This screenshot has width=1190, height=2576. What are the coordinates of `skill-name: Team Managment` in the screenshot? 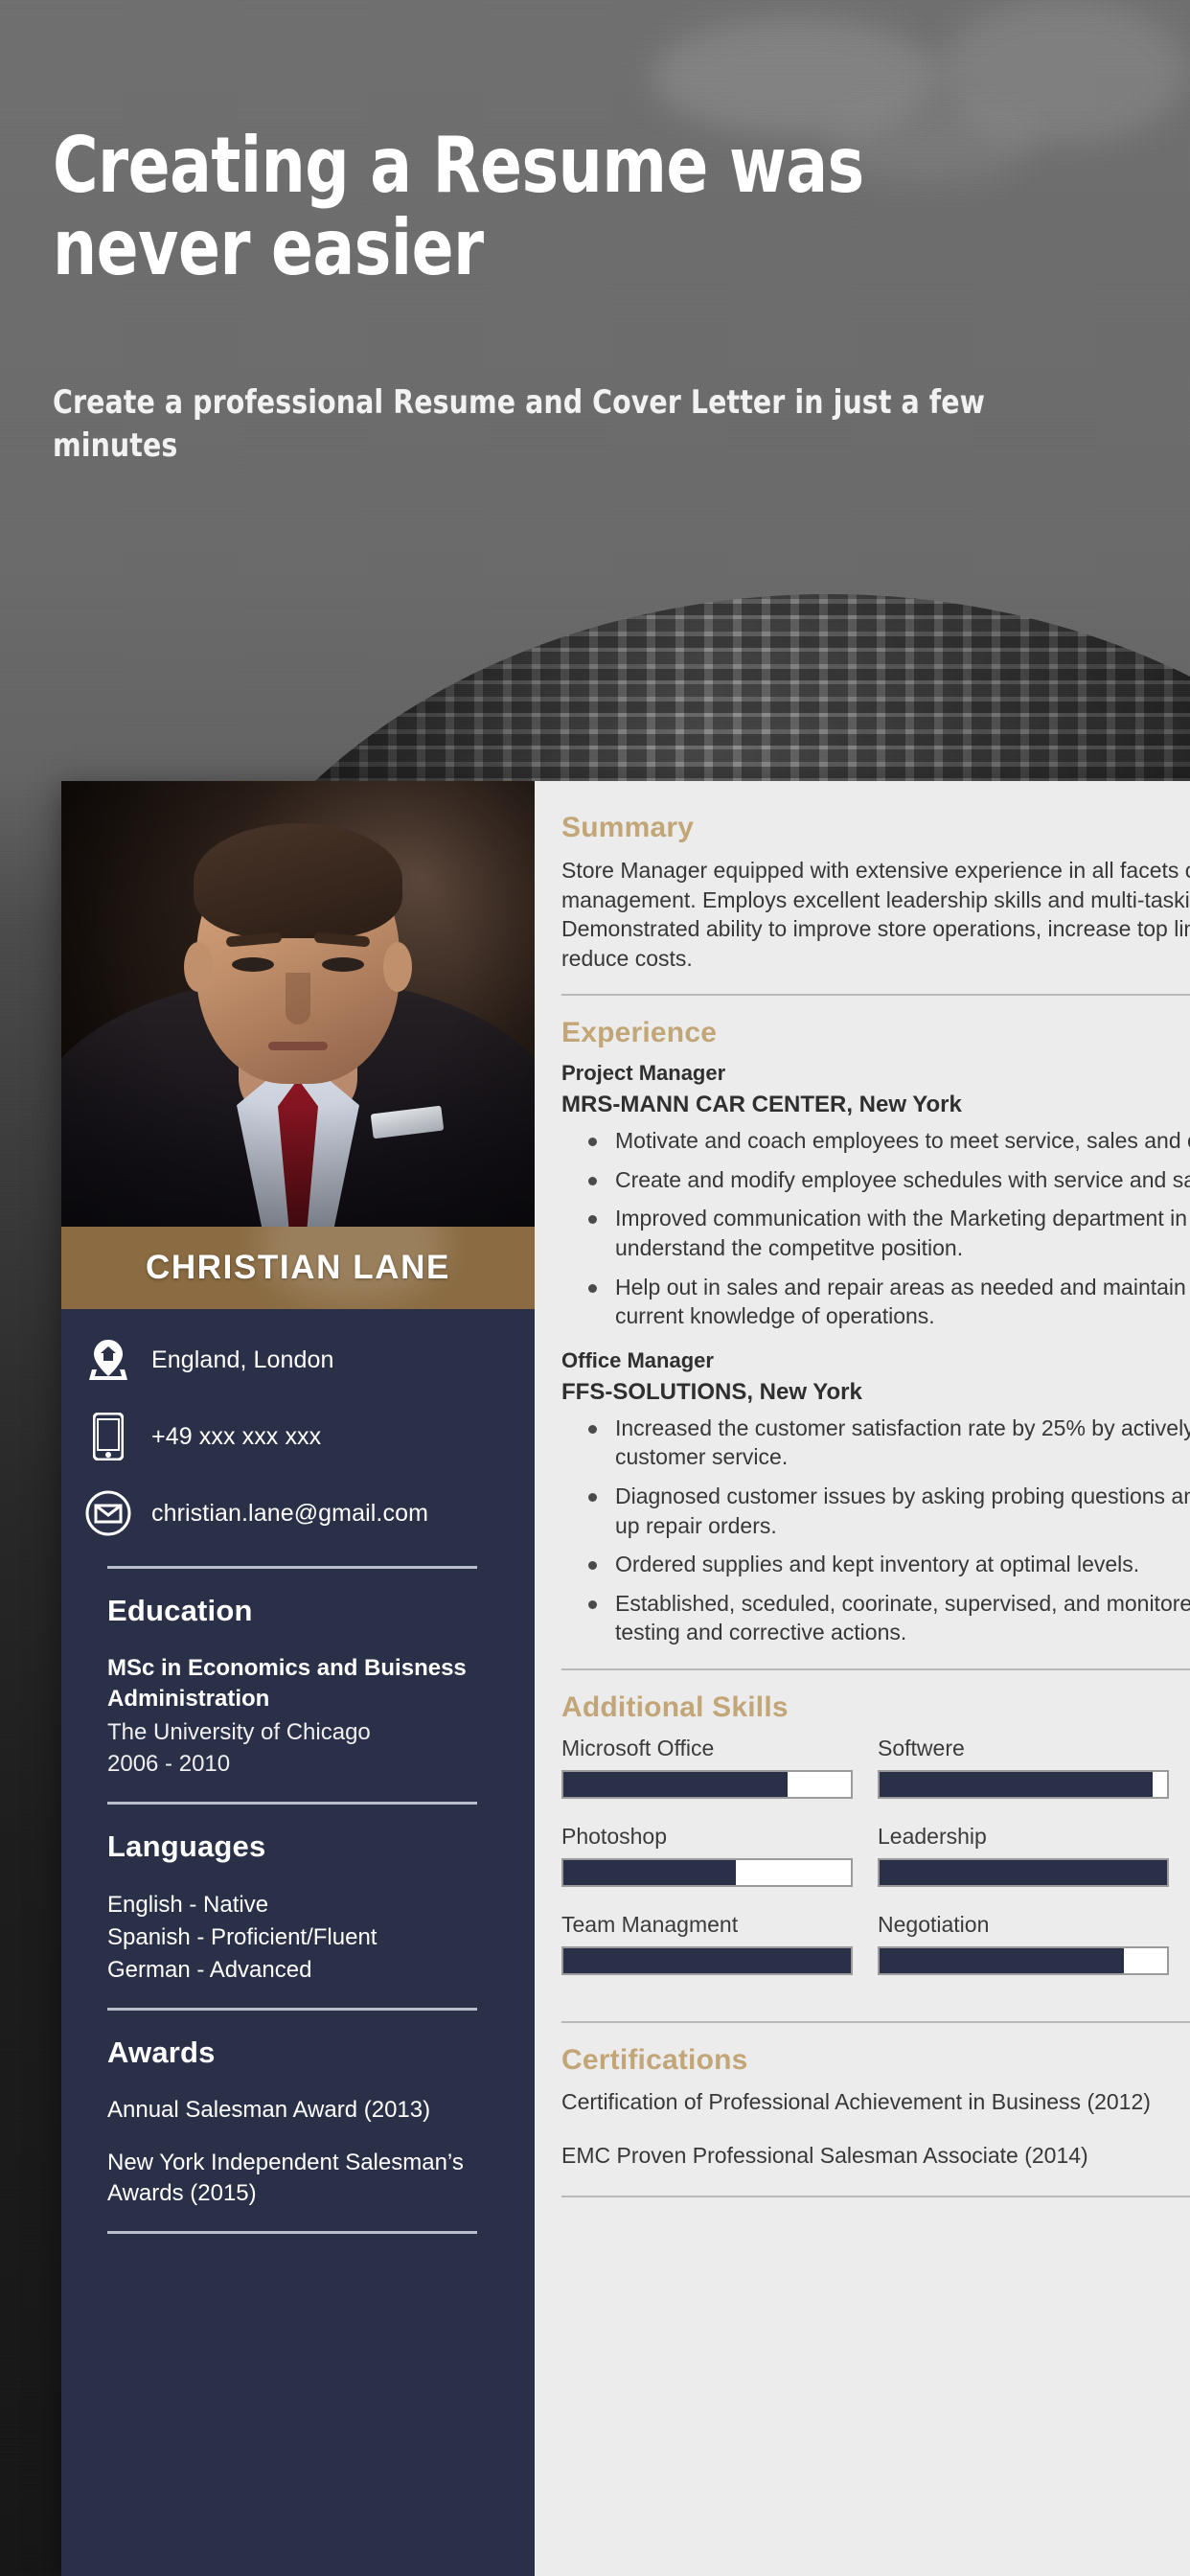 It's located at (650, 1924).